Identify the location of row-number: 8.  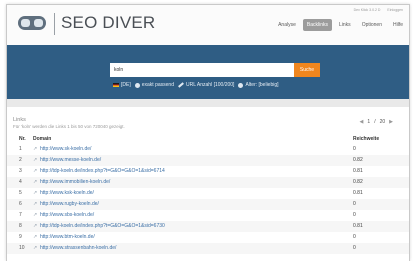
(20, 226).